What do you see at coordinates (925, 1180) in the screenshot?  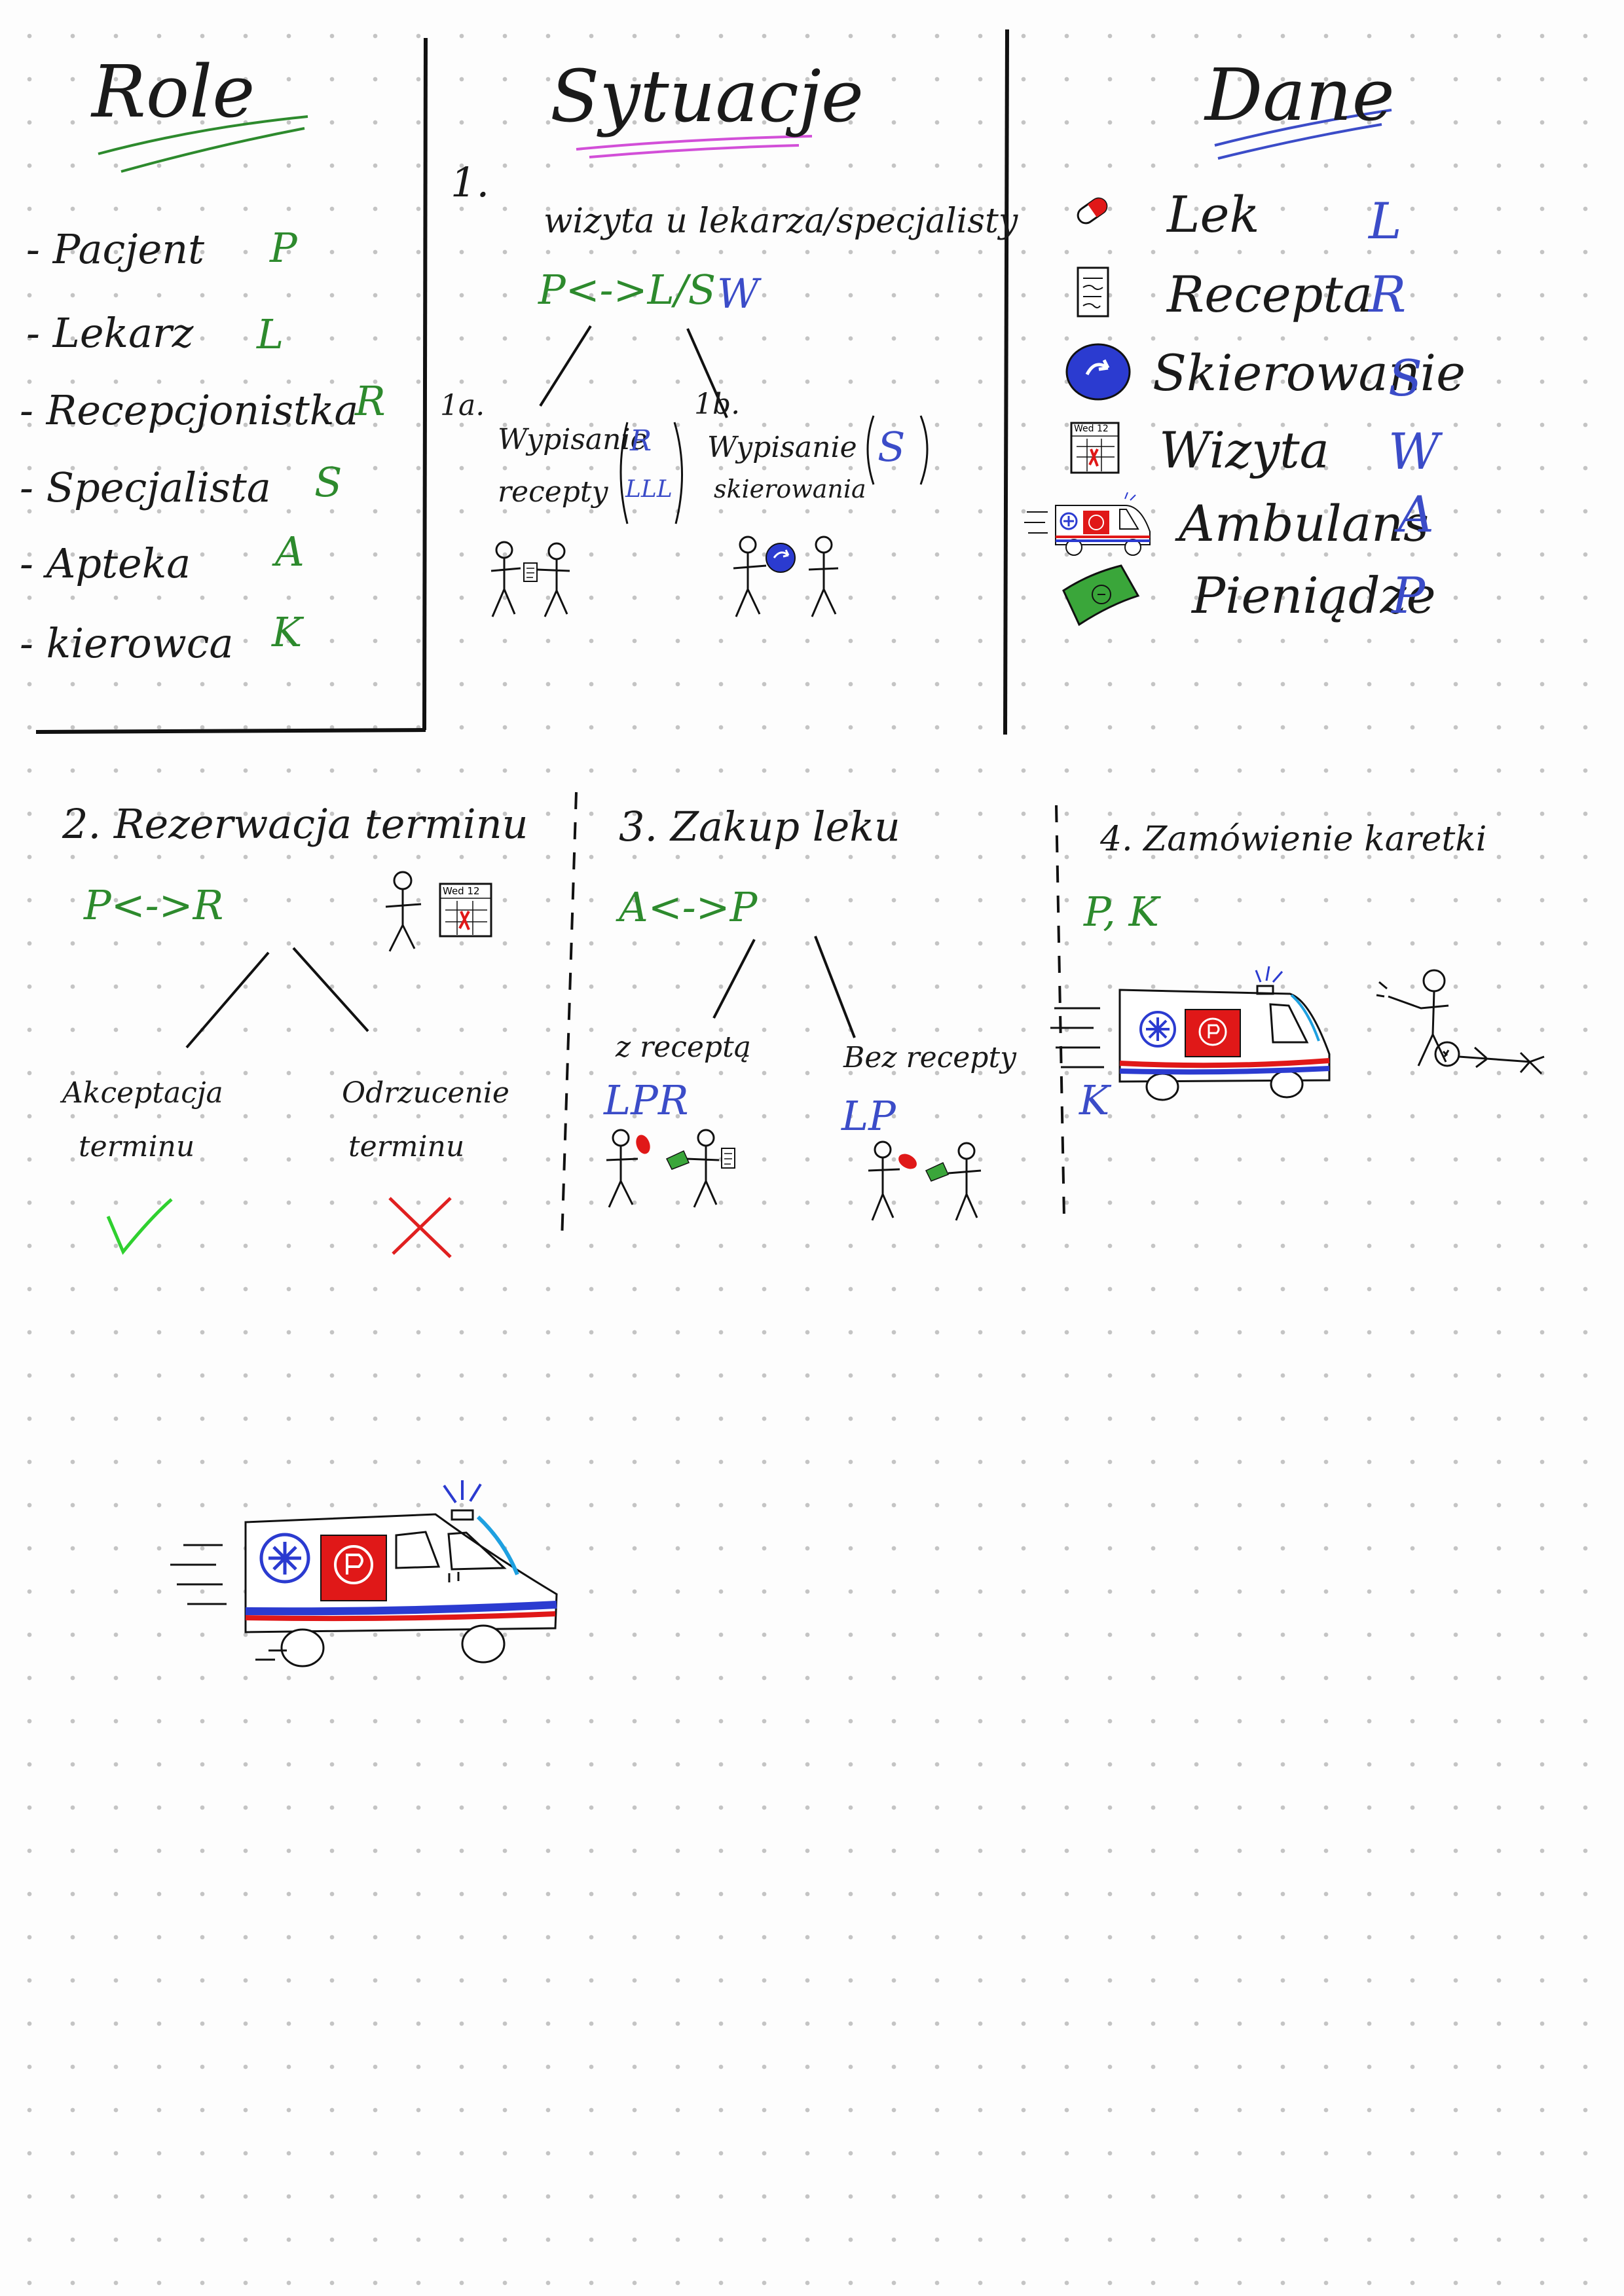 I see `situation-3-without-rx-stick-figures` at bounding box center [925, 1180].